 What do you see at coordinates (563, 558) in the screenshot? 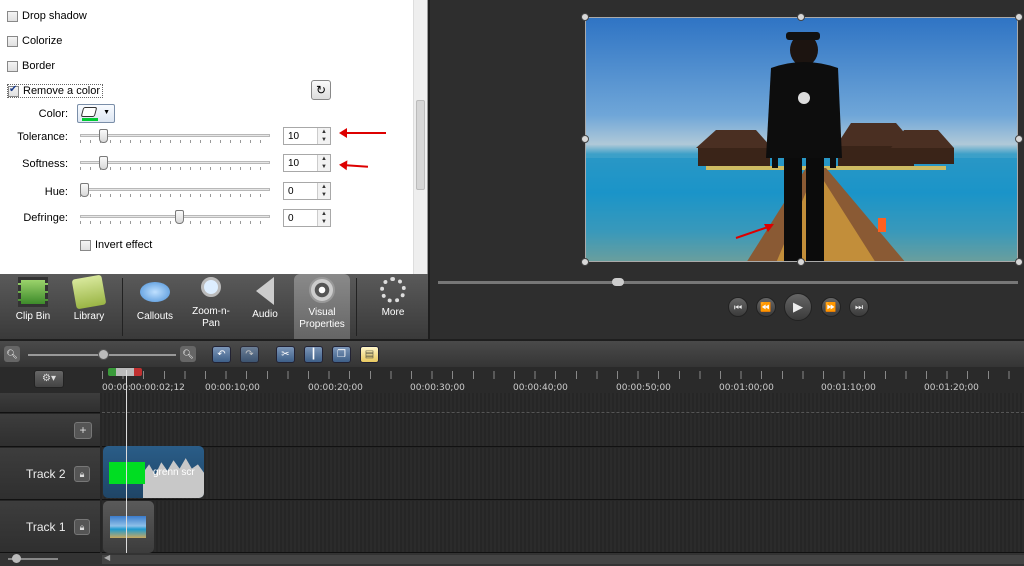
I see `horizontal-scrollbar: ◀` at bounding box center [563, 558].